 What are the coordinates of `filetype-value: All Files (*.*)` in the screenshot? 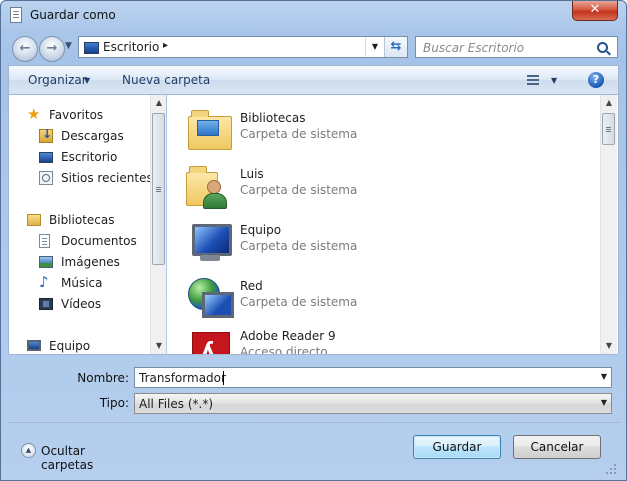 It's located at (176, 404).